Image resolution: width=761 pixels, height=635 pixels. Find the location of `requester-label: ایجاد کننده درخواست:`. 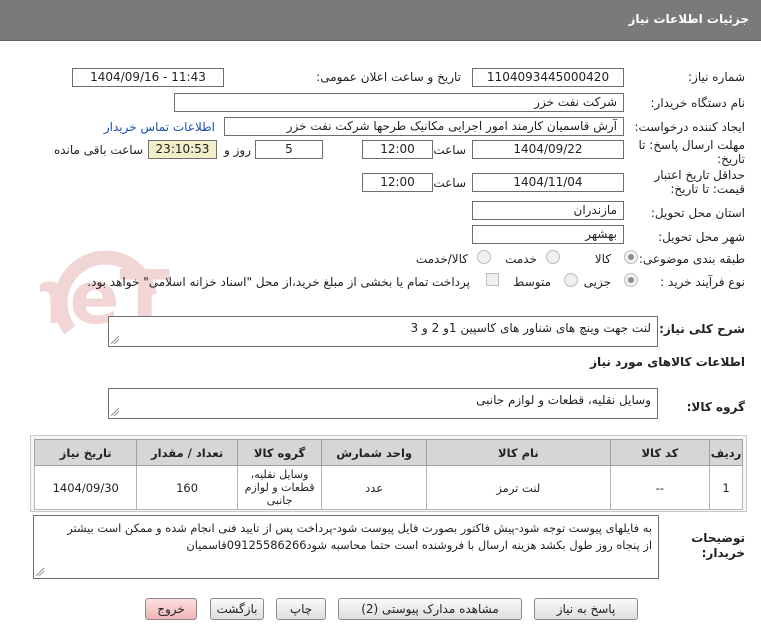

requester-label: ایجاد کننده درخواست: is located at coordinates (689, 127).